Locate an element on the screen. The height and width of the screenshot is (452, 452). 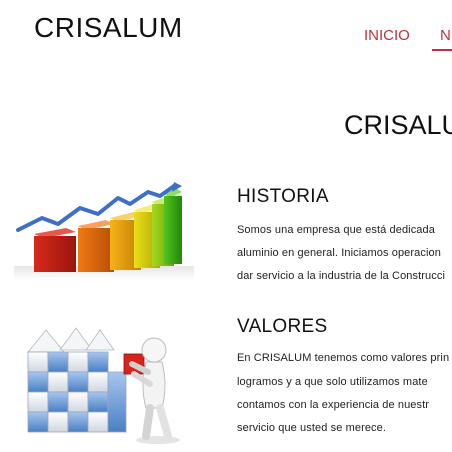
valores-illustration is located at coordinates (105, 384).